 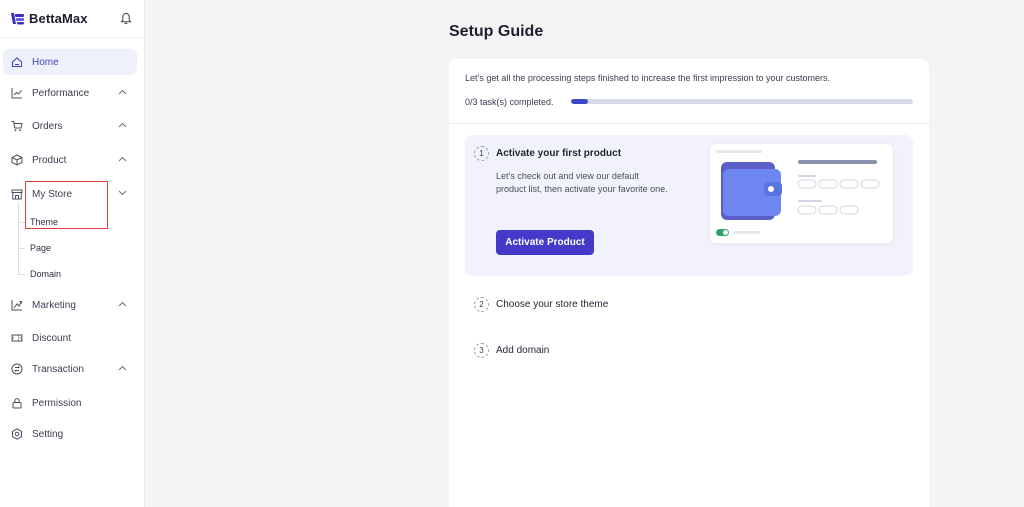 I want to click on sidebar-item-performance: Performance, so click(x=70, y=93).